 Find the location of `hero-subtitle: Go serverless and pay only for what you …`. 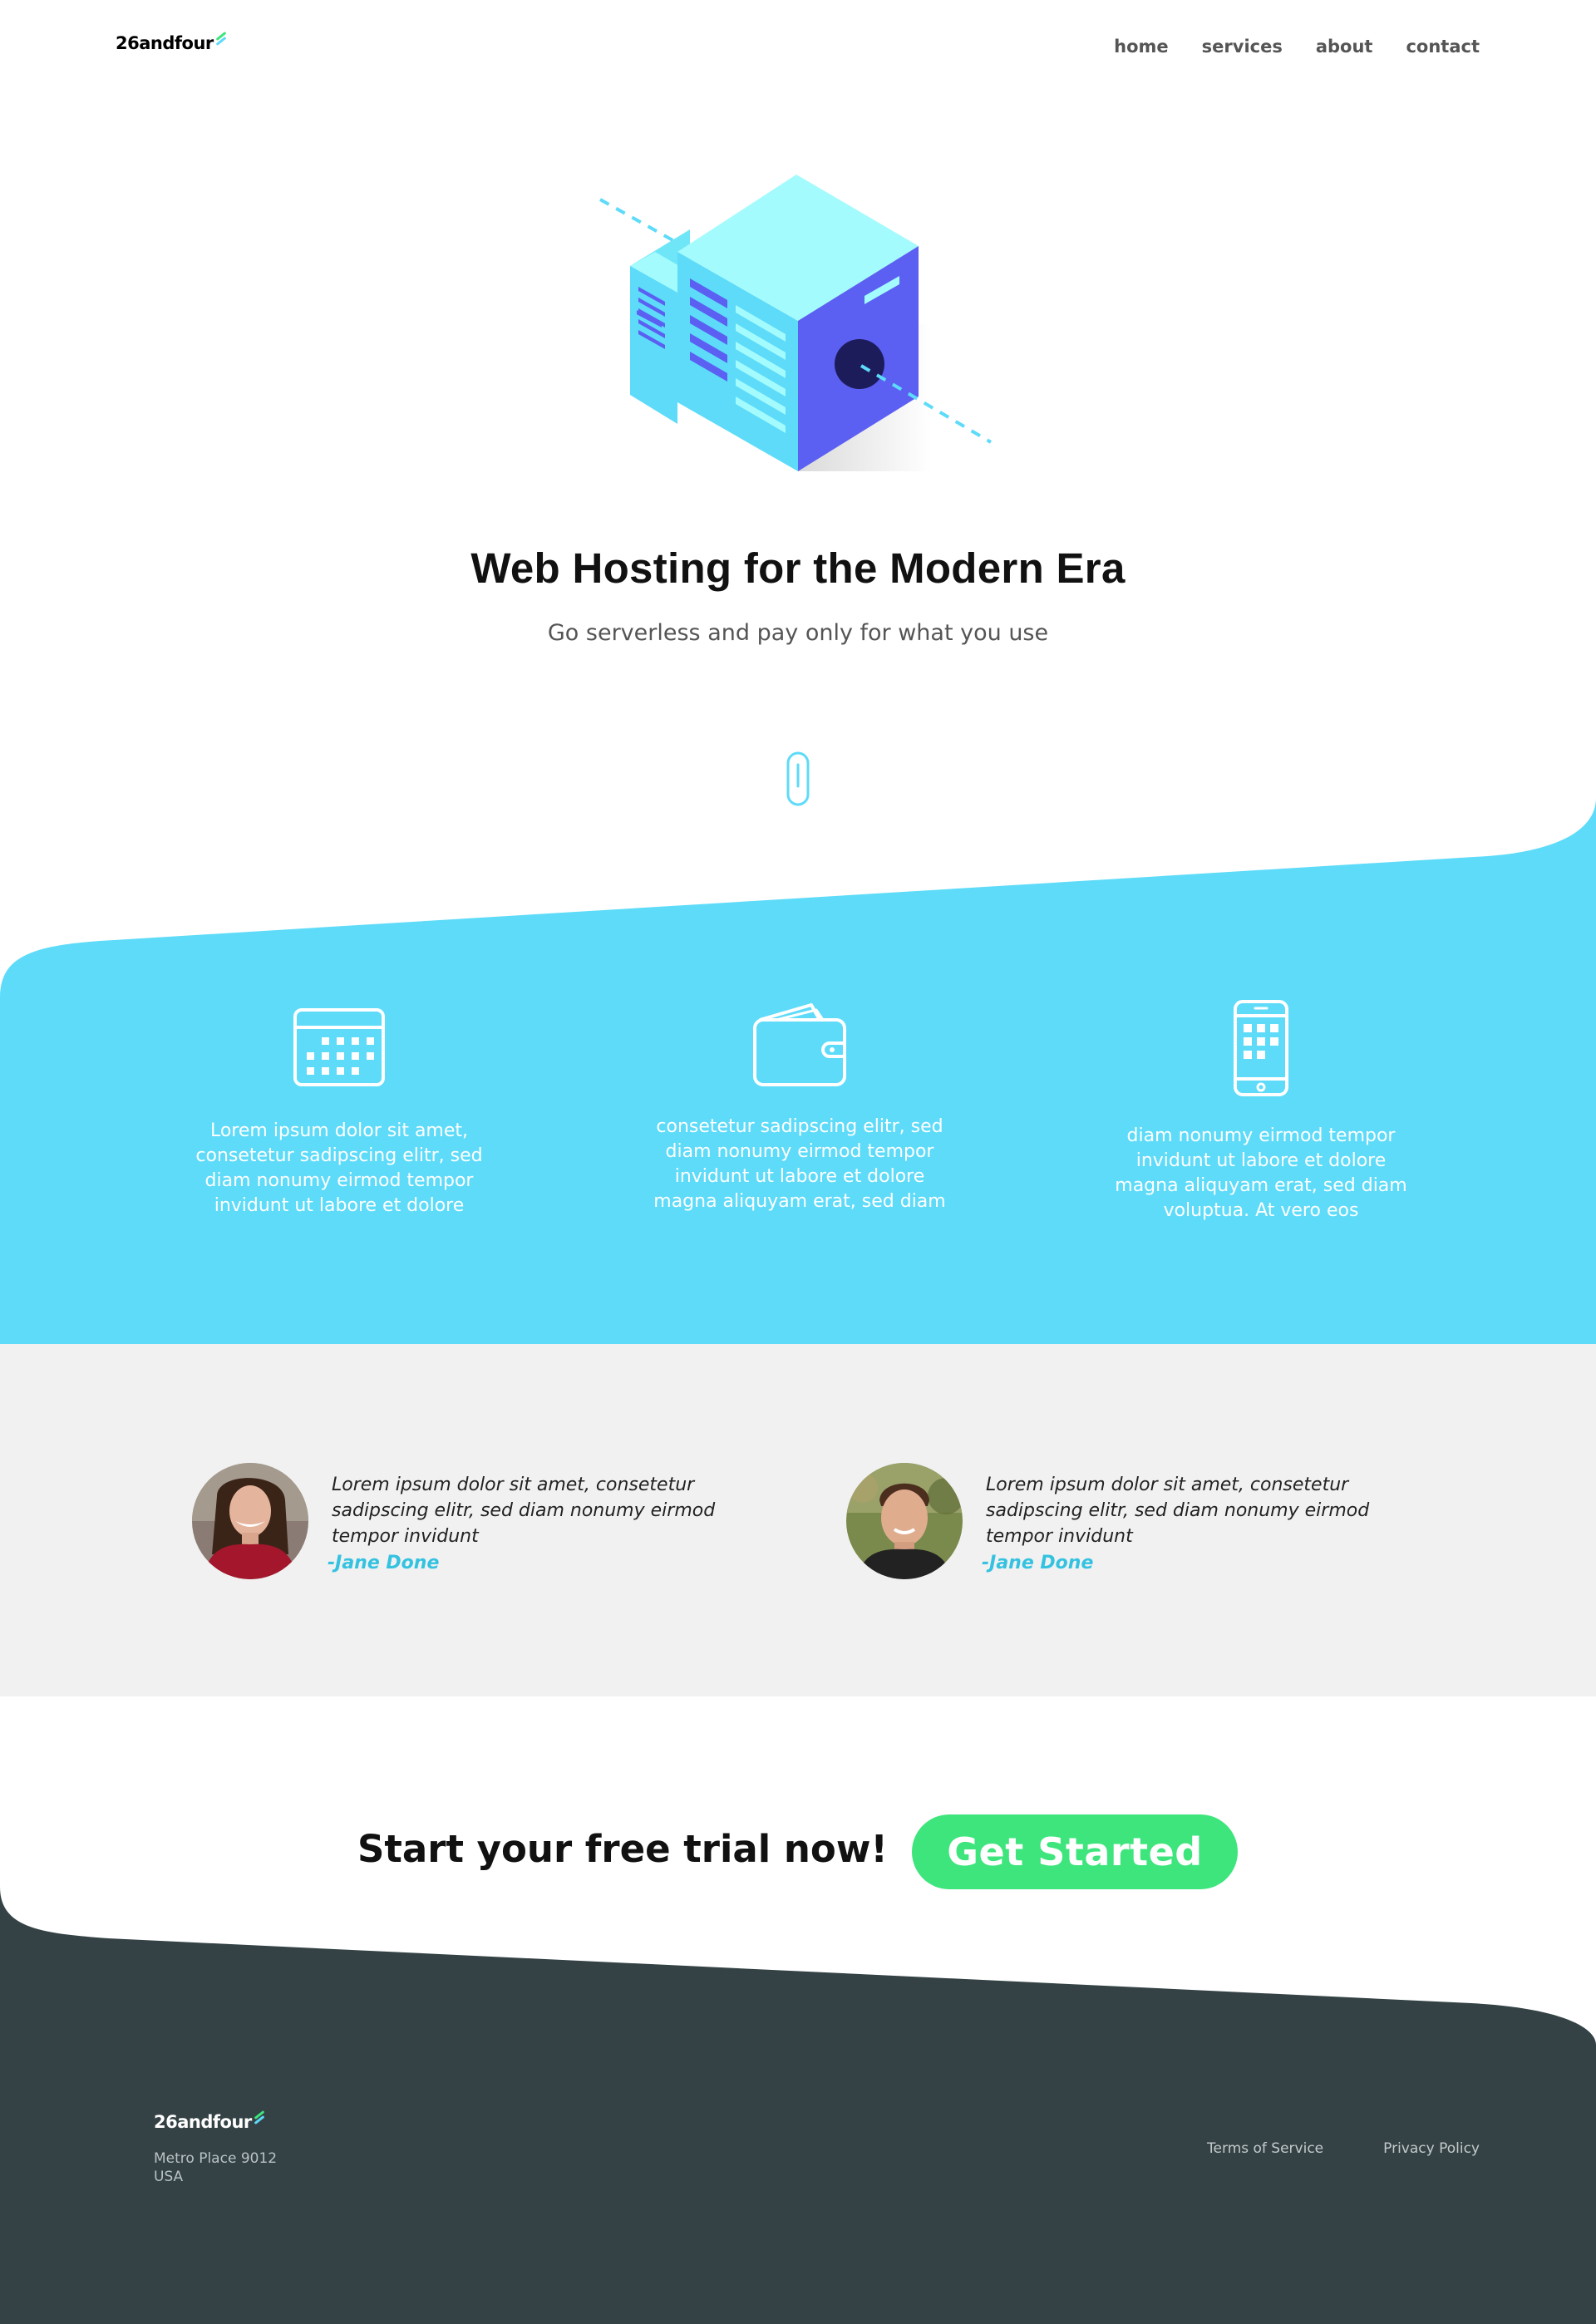

hero-subtitle: Go serverless and pay only for what you … is located at coordinates (798, 633).